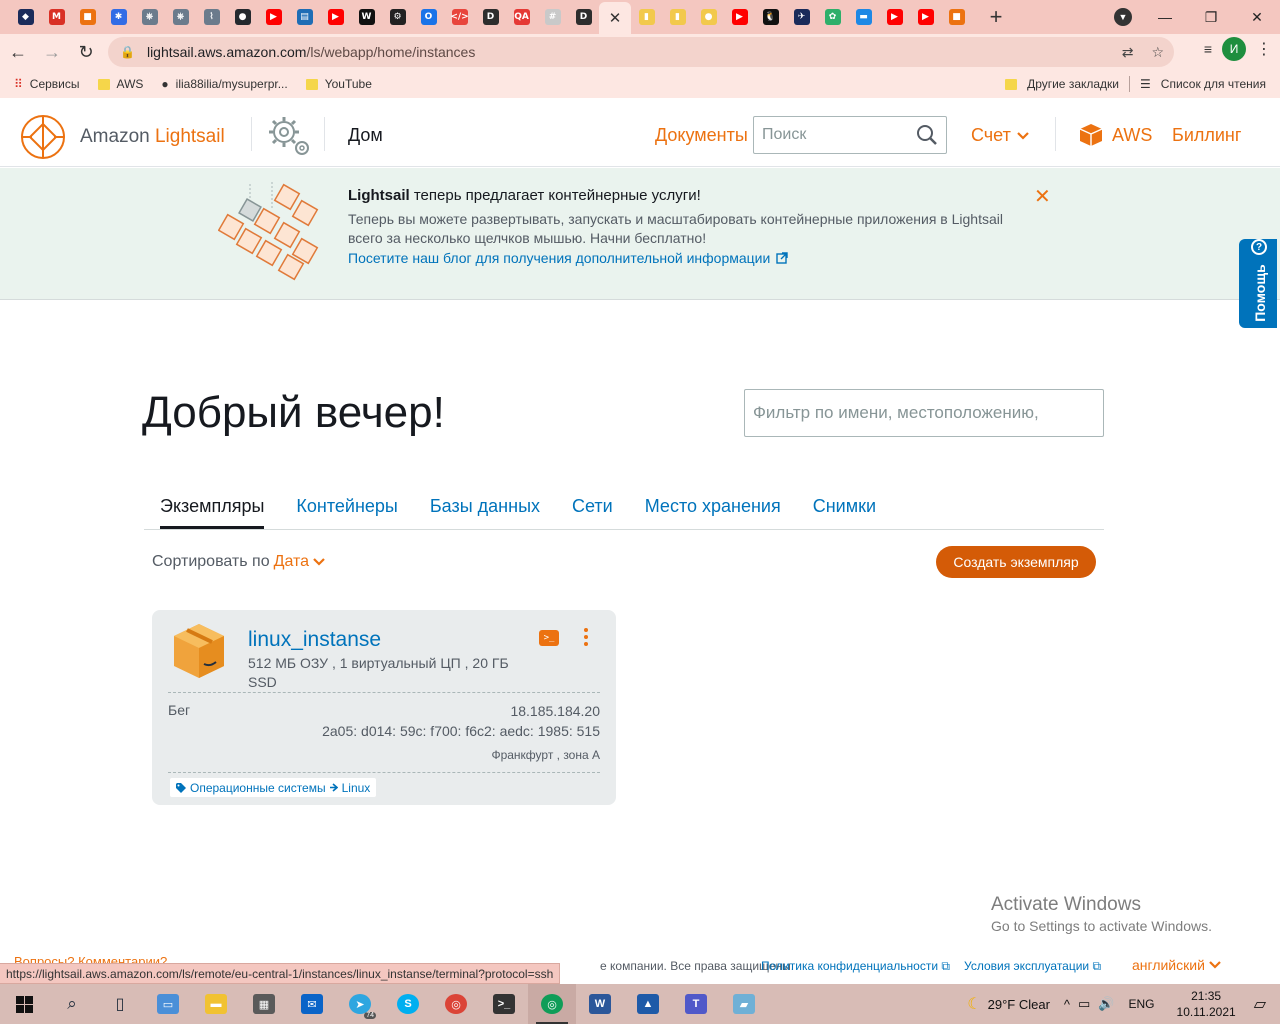 This screenshot has height=1024, width=1280. I want to click on mail-icon: ✉, so click(312, 1004).